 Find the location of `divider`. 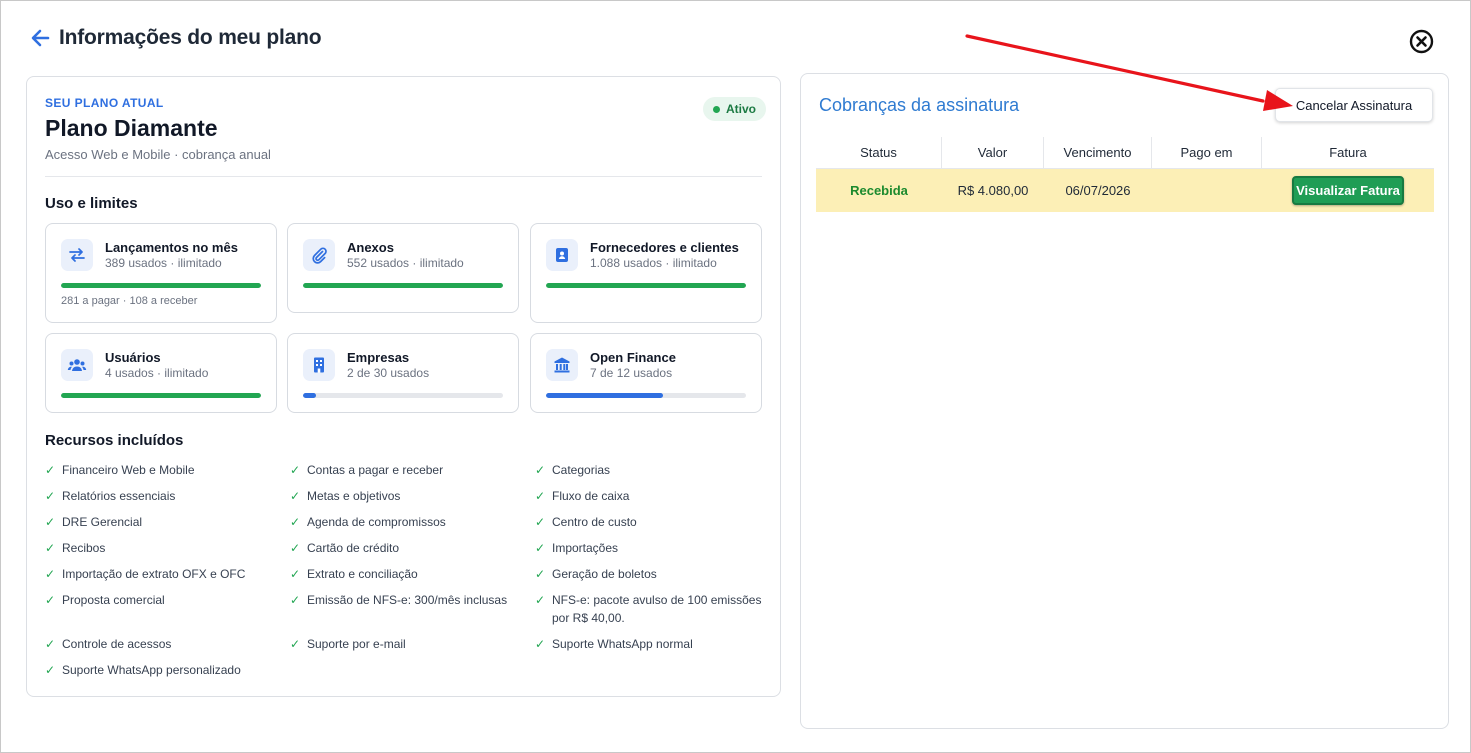

divider is located at coordinates (403, 176).